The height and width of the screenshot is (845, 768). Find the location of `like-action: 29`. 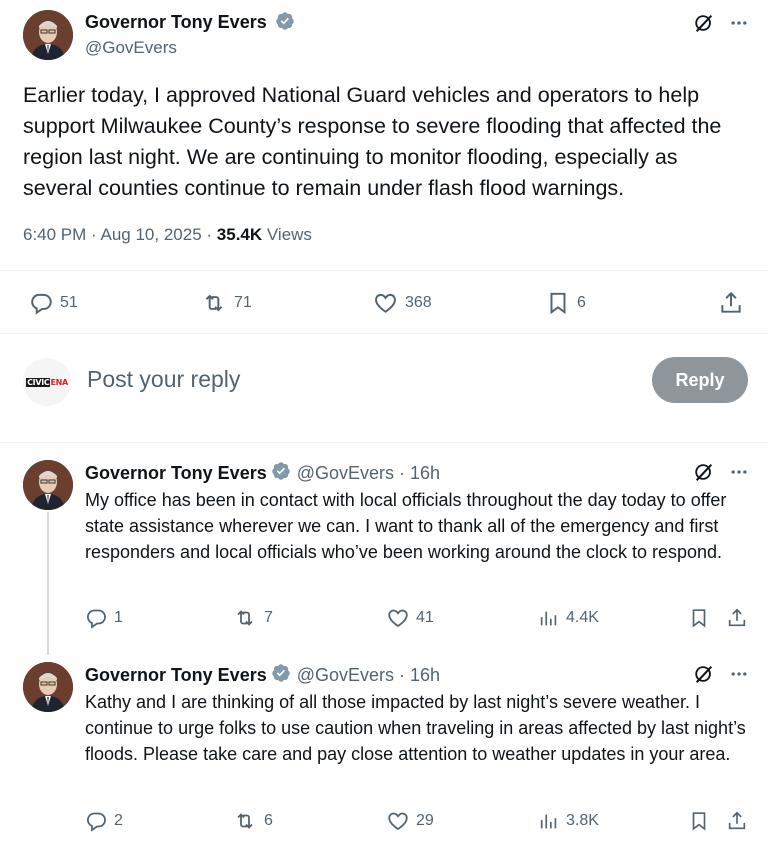

like-action: 29 is located at coordinates (410, 821).